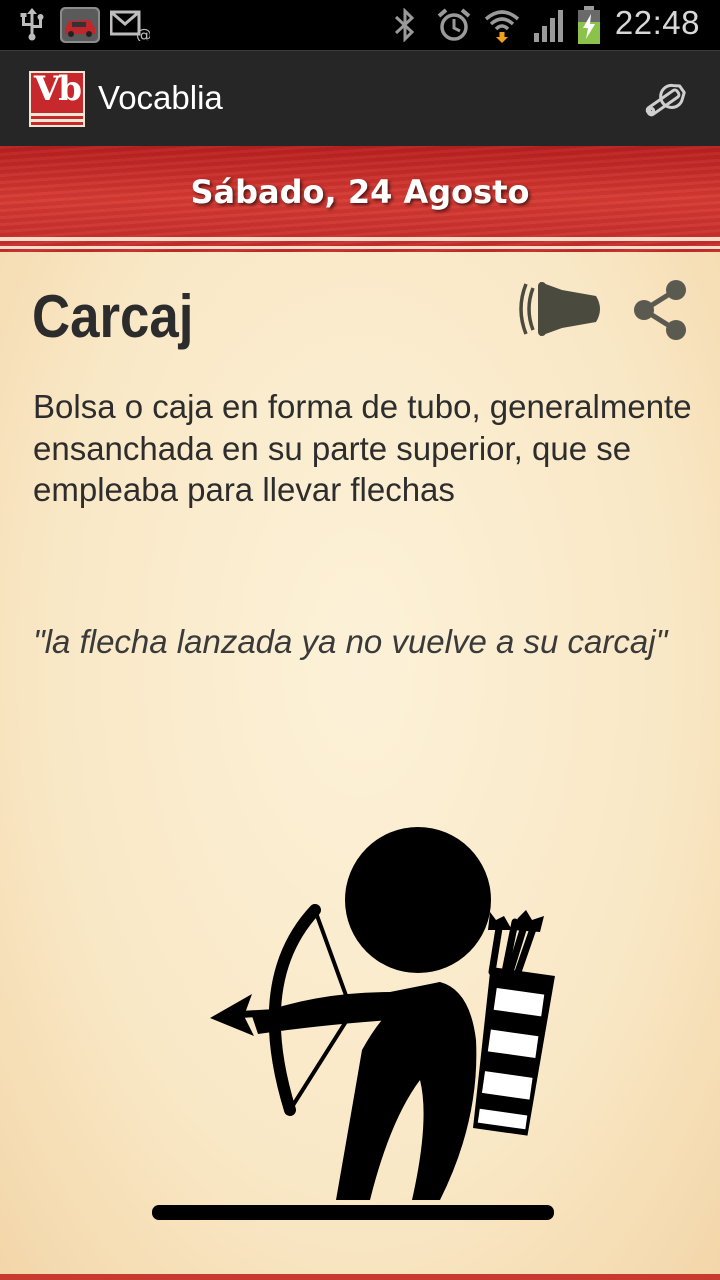 The width and height of the screenshot is (720, 1280). I want to click on app-title: Vocablia, so click(160, 97).